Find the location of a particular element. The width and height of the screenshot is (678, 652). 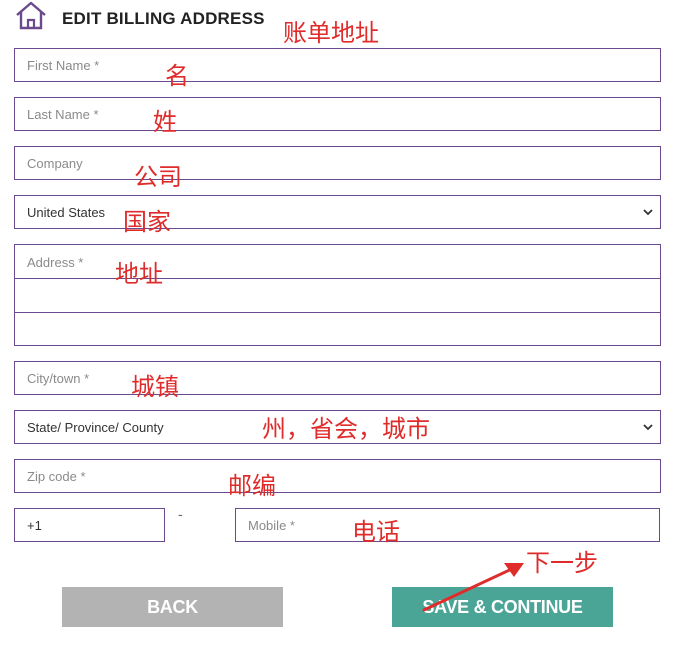

company-field-wrapper is located at coordinates (337, 163).